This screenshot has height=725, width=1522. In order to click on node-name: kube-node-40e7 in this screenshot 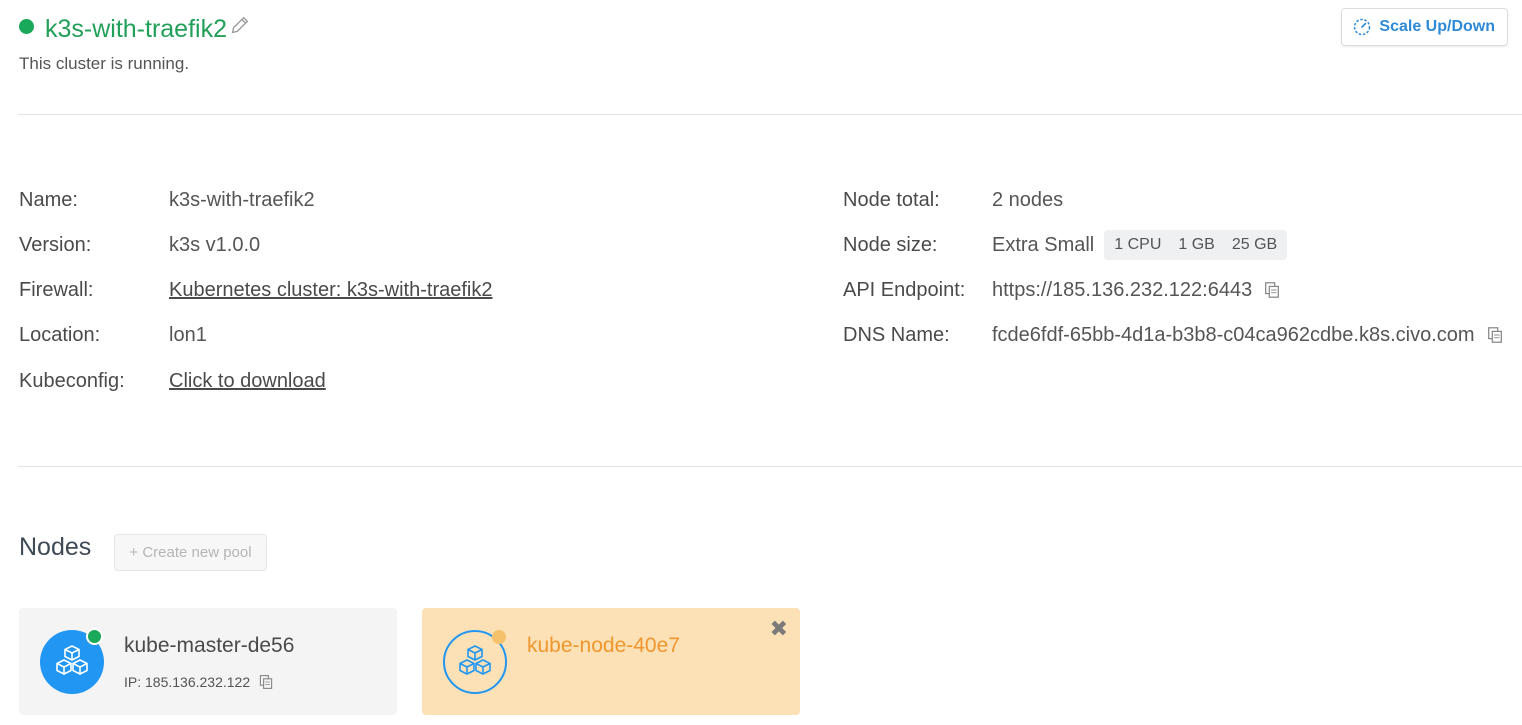, I will do `click(603, 645)`.